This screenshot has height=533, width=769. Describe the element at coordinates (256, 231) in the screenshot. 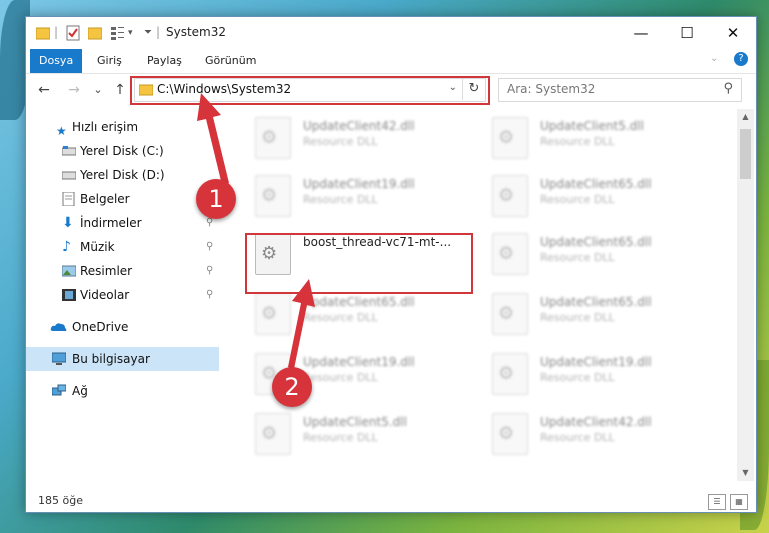

I see `annotation-arrows` at that location.